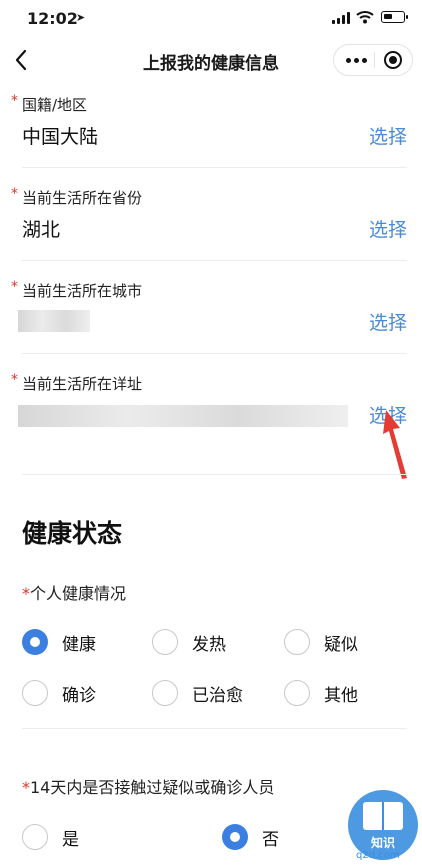 The width and height of the screenshot is (422, 867). What do you see at coordinates (79, 644) in the screenshot?
I see `radio-label: 健康` at bounding box center [79, 644].